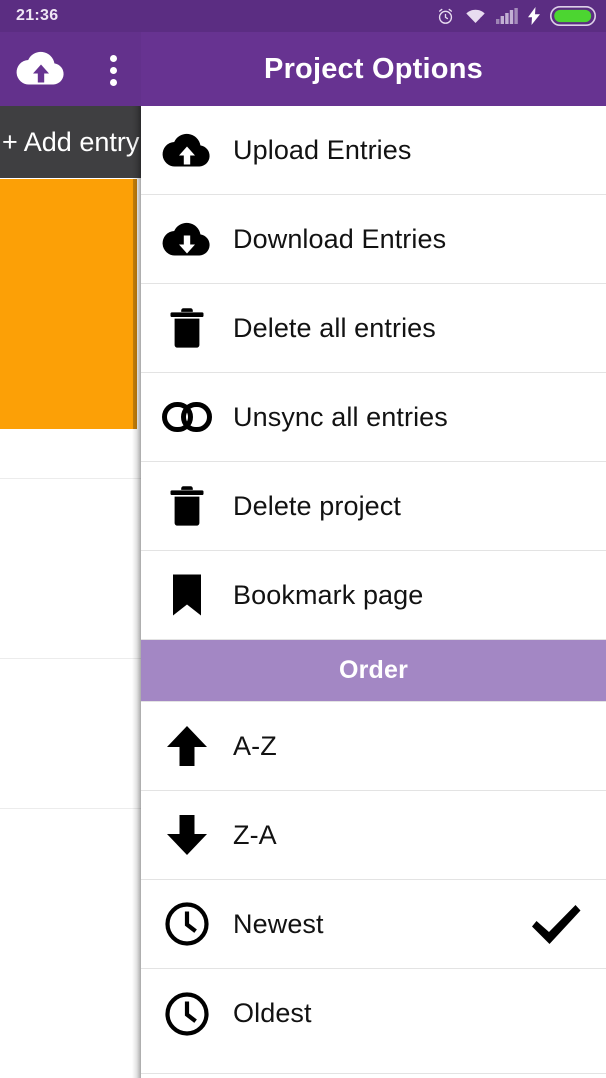 The width and height of the screenshot is (606, 1078). Describe the element at coordinates (373, 1013) in the screenshot. I see `menu-item-sort-oldest: Oldest` at that location.